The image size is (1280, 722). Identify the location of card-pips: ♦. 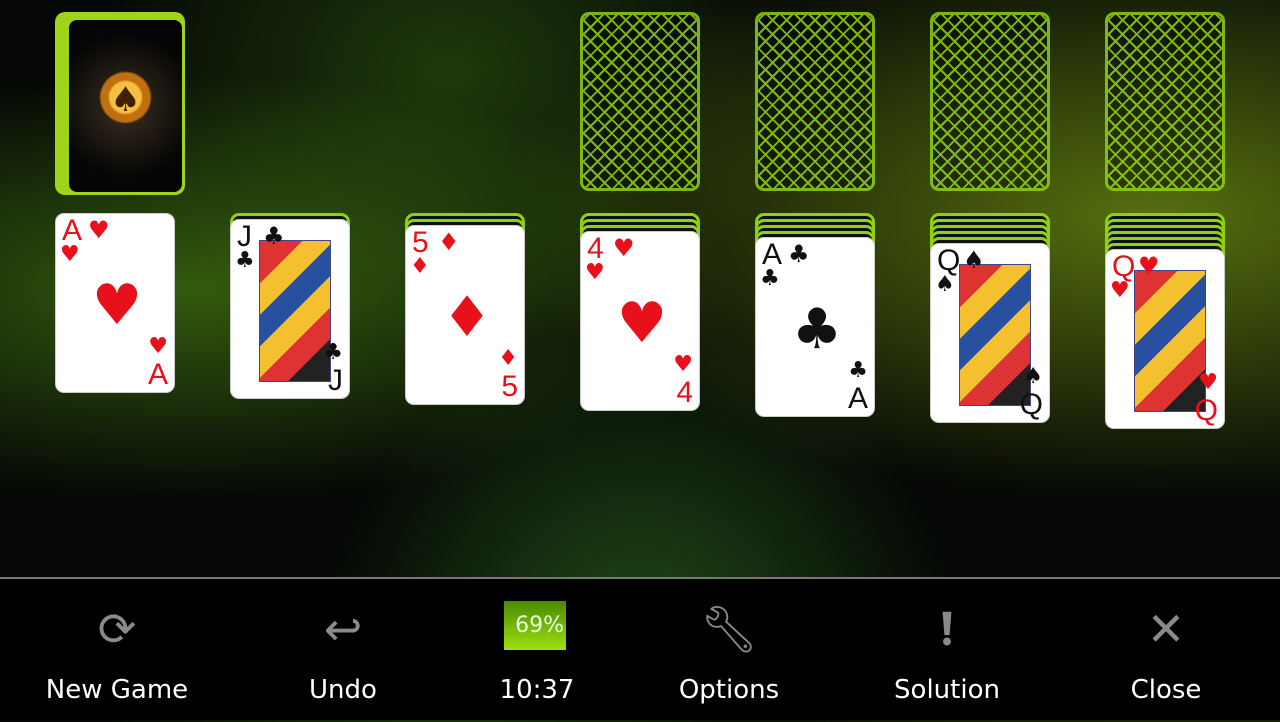
(467, 317).